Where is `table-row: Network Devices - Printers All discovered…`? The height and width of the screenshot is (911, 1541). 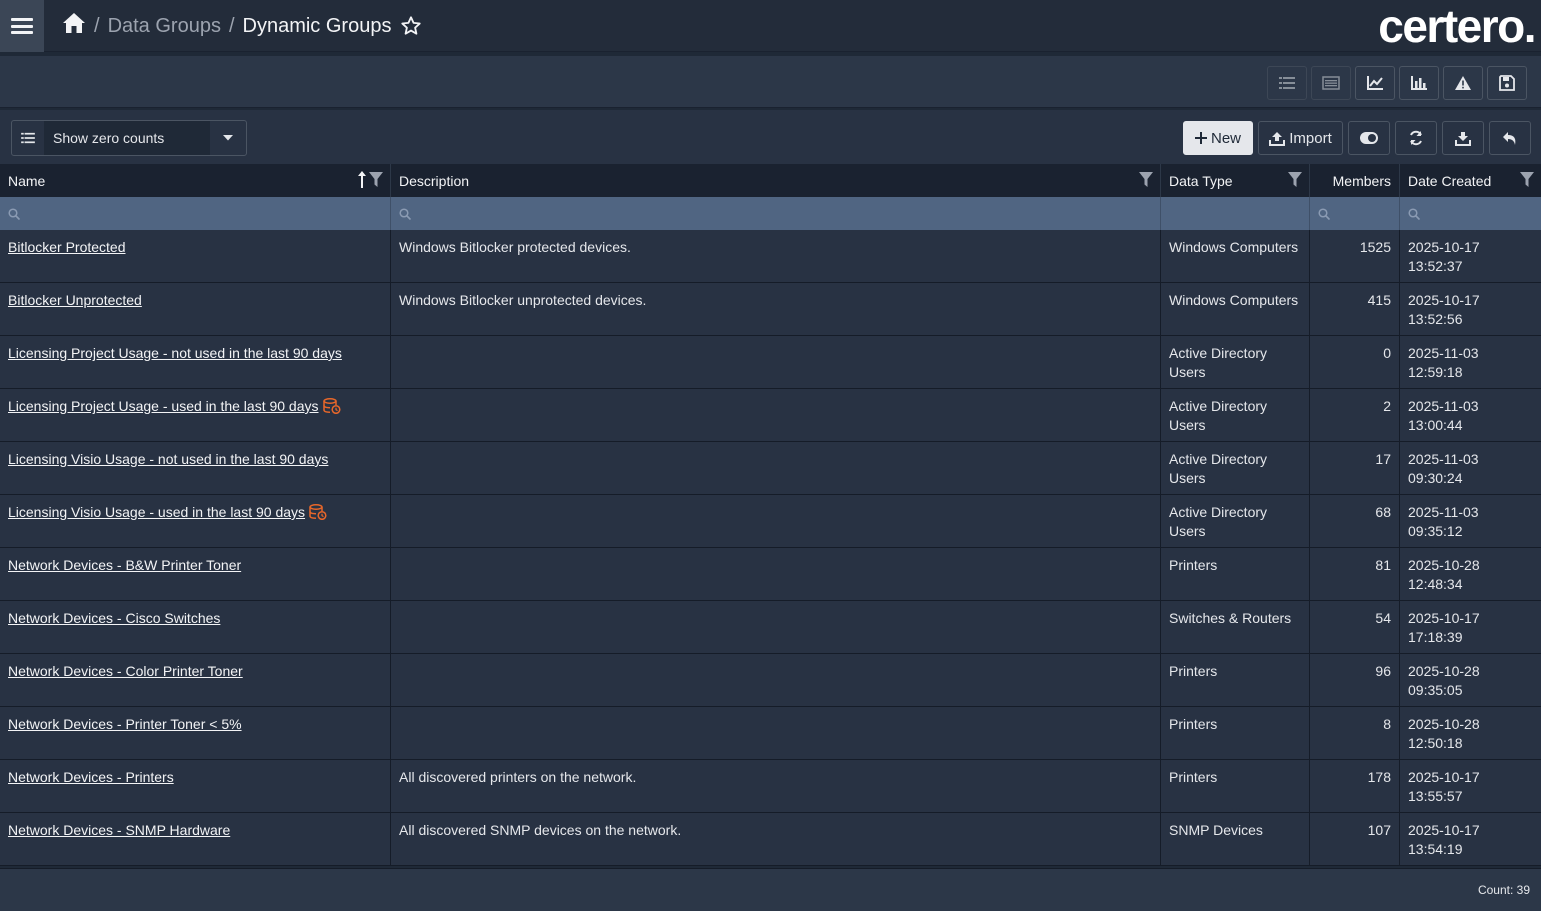
table-row: Network Devices - Printers All discovered… is located at coordinates (770, 786).